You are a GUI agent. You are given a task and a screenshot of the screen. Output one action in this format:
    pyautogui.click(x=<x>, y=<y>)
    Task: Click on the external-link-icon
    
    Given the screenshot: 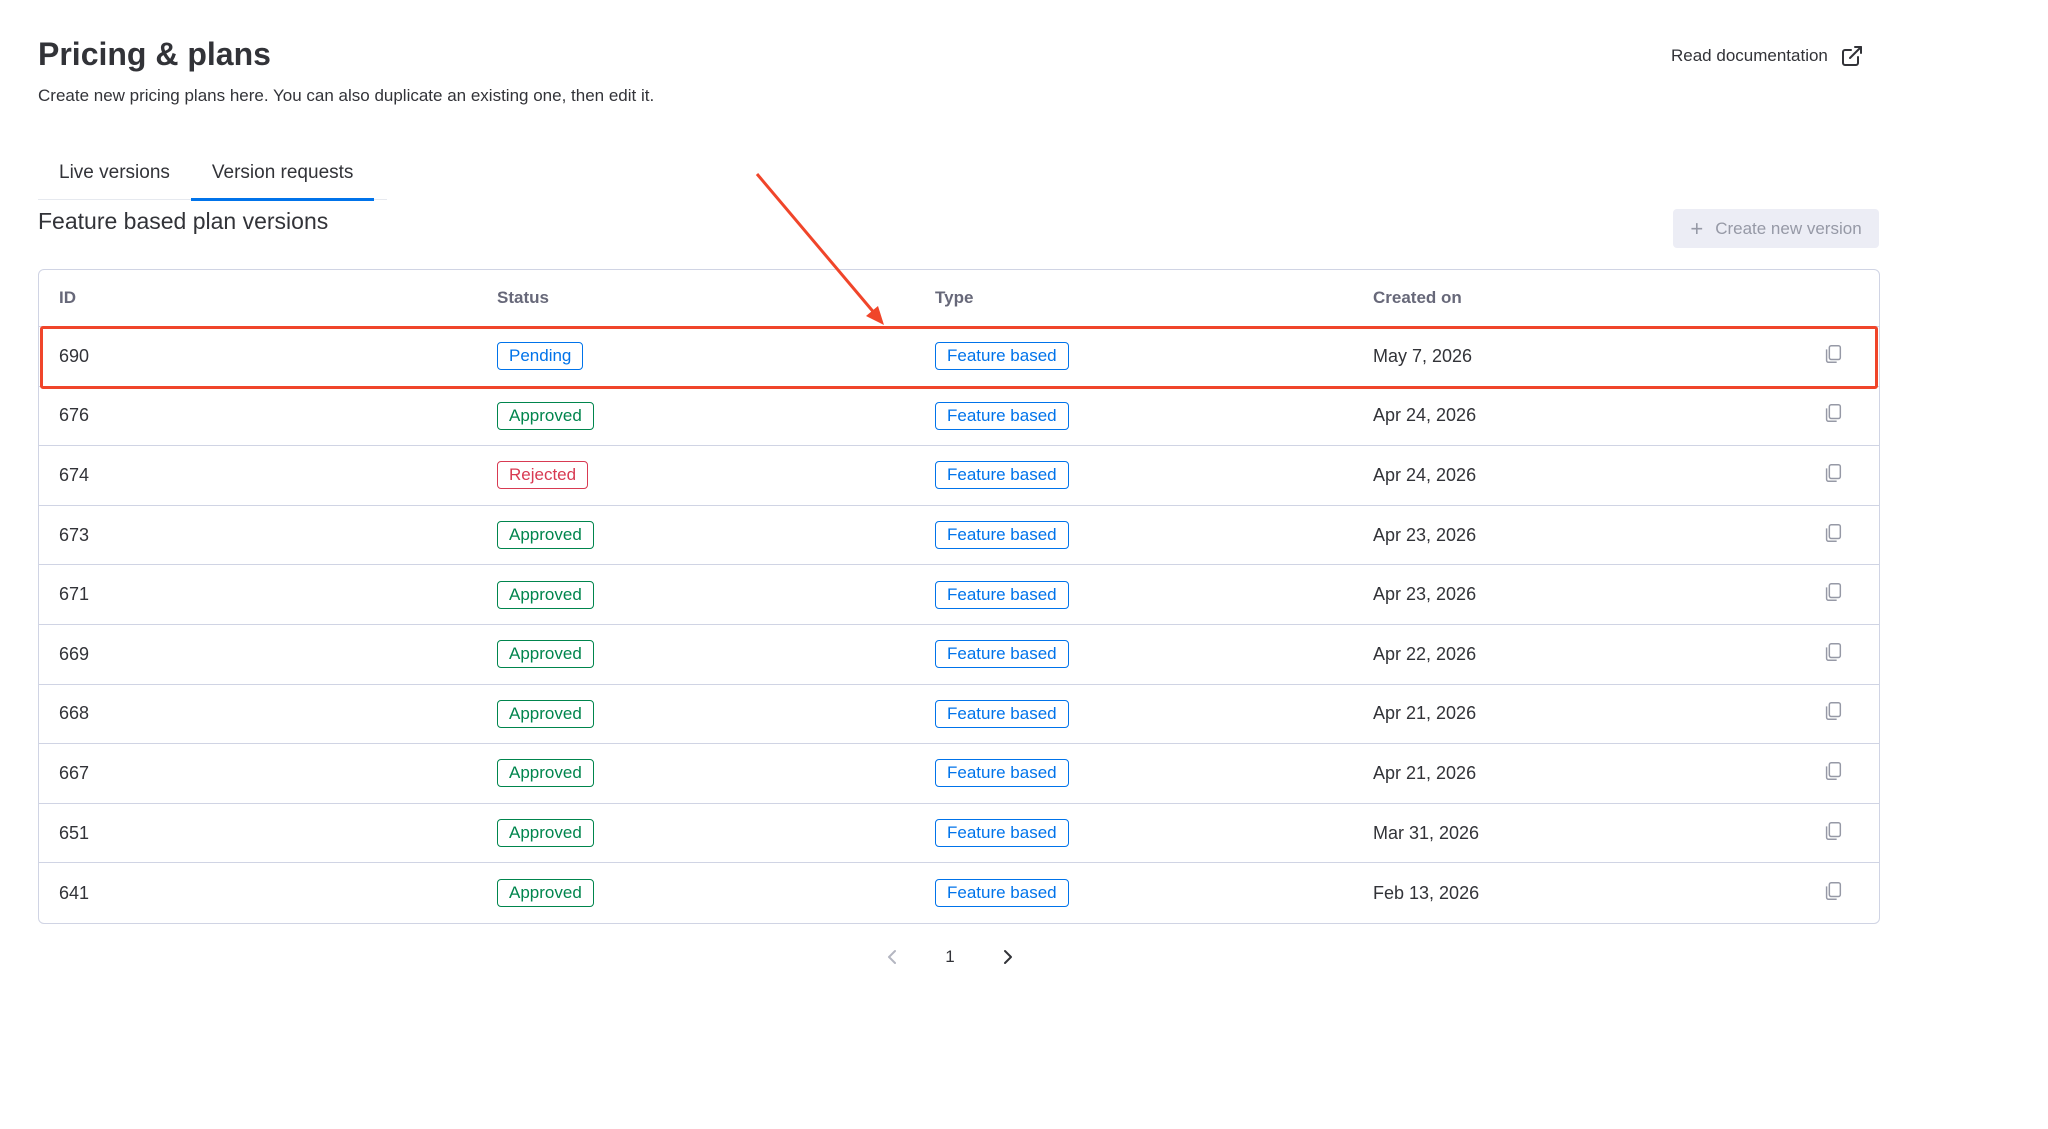 What is the action you would take?
    pyautogui.click(x=1851, y=56)
    